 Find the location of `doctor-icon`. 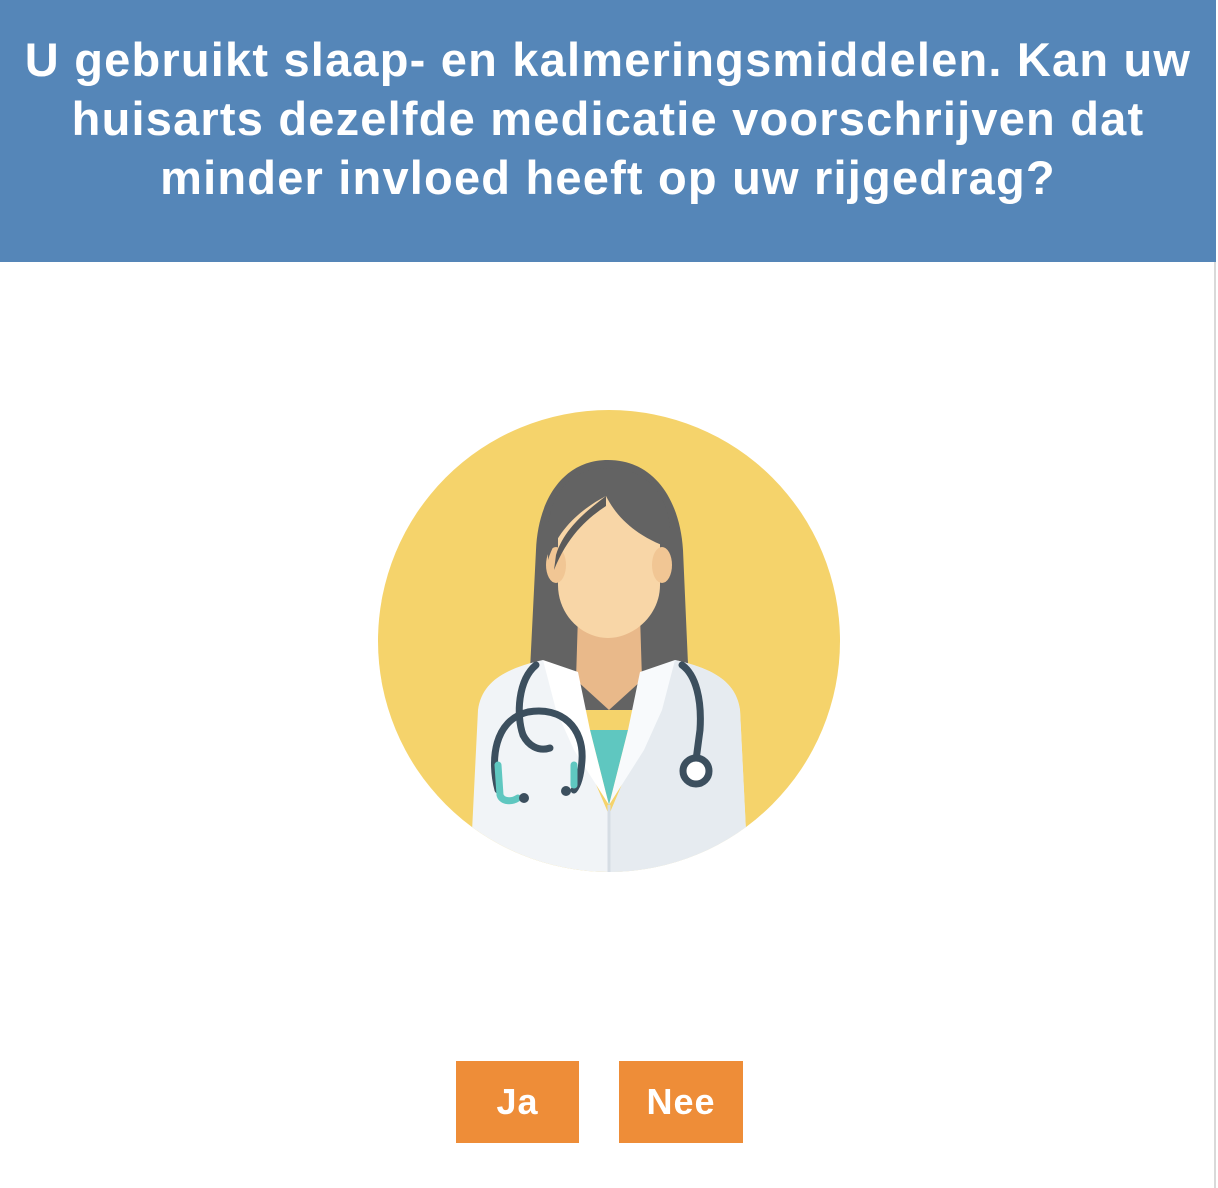

doctor-icon is located at coordinates (609, 641).